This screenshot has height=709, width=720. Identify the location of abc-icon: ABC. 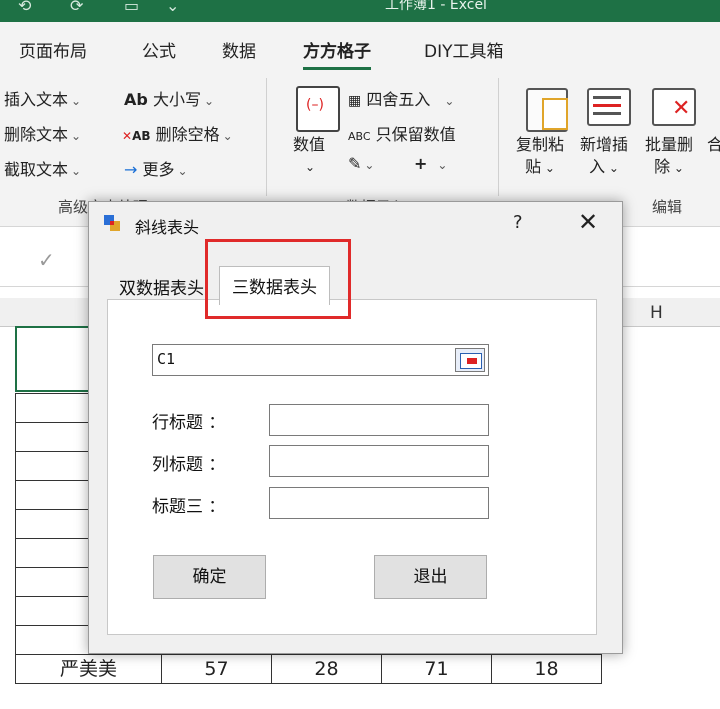
(359, 136).